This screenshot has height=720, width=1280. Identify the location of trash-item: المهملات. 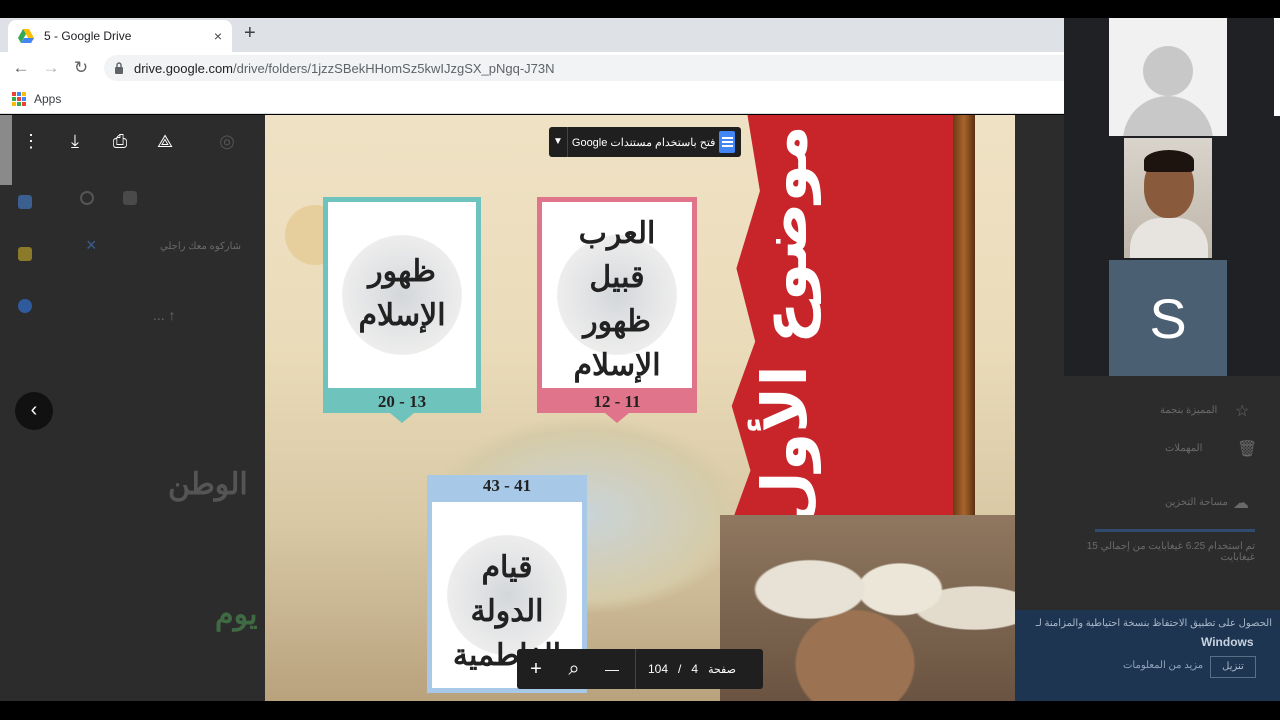
(1184, 448).